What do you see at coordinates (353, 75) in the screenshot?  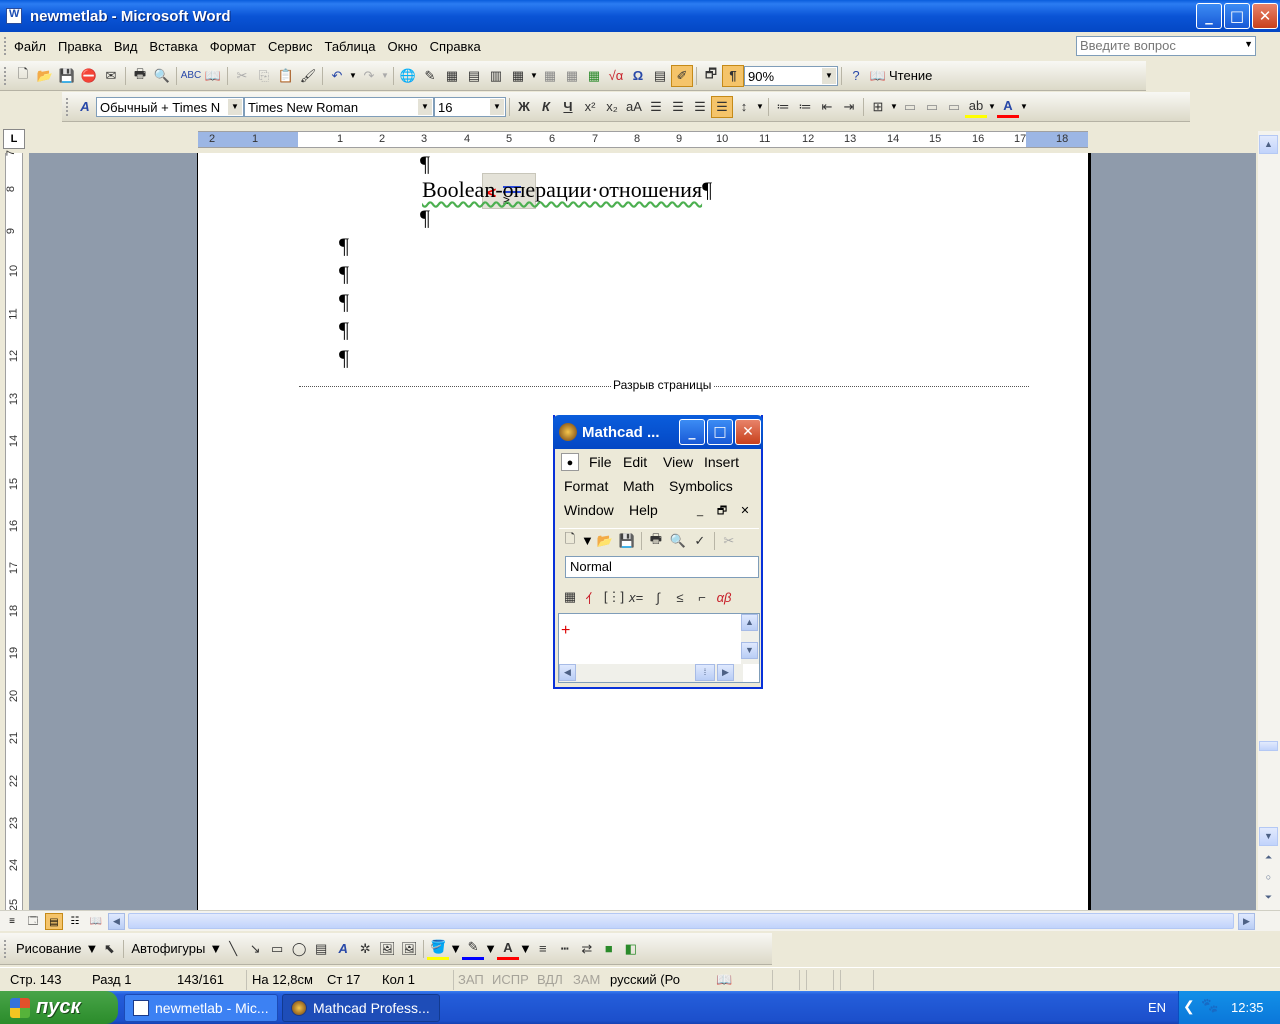 I see `undo-dropdown-icon: ▼` at bounding box center [353, 75].